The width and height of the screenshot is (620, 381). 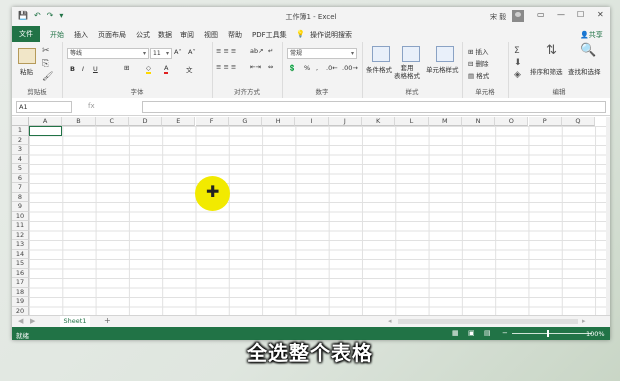 I want to click on delete-cells-button: ⊟ 删除, so click(x=478, y=63).